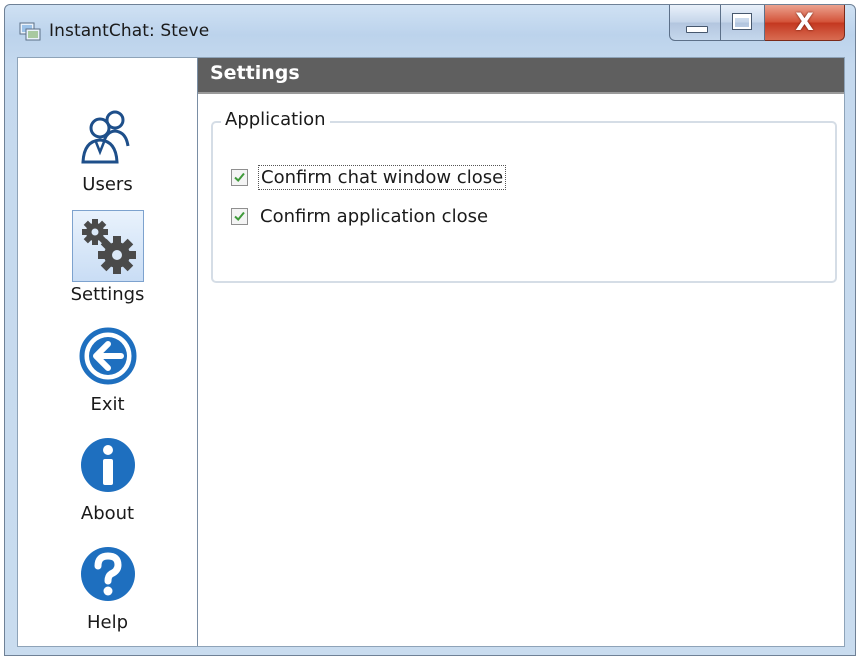 The width and height of the screenshot is (859, 659). I want to click on confirm-app-close-checkbox, so click(239, 216).